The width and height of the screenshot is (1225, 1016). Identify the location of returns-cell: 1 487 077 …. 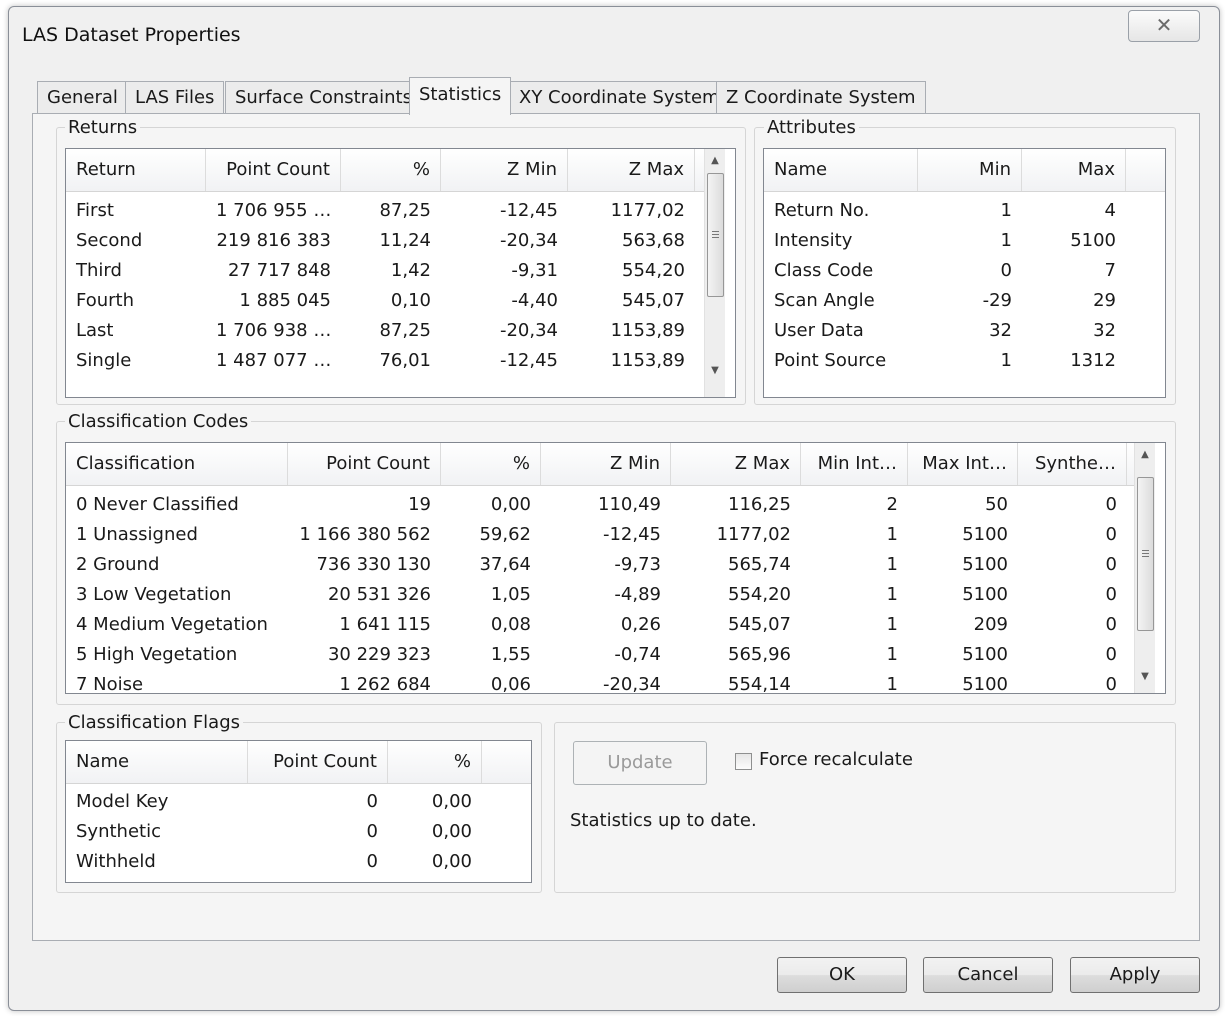
(274, 360).